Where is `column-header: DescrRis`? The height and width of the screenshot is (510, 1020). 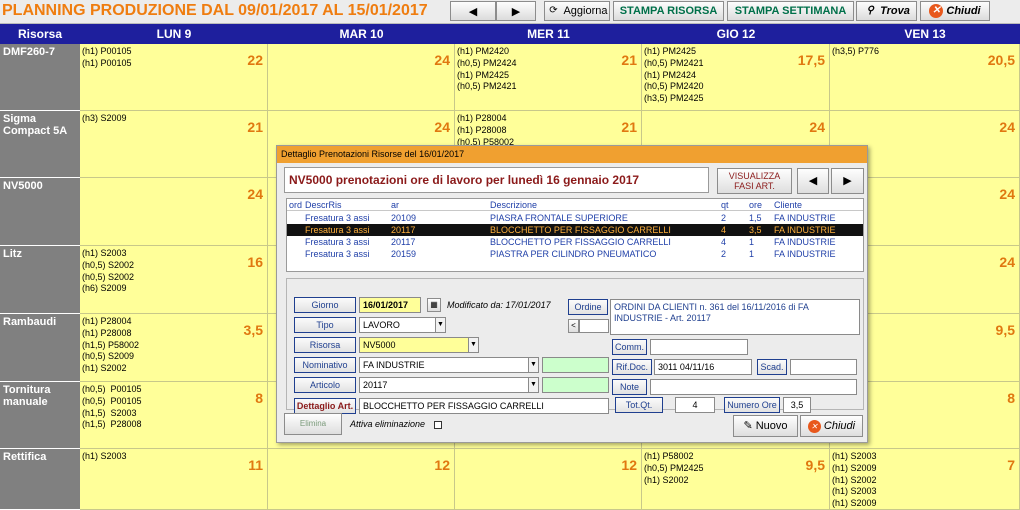 column-header: DescrRis is located at coordinates (323, 205).